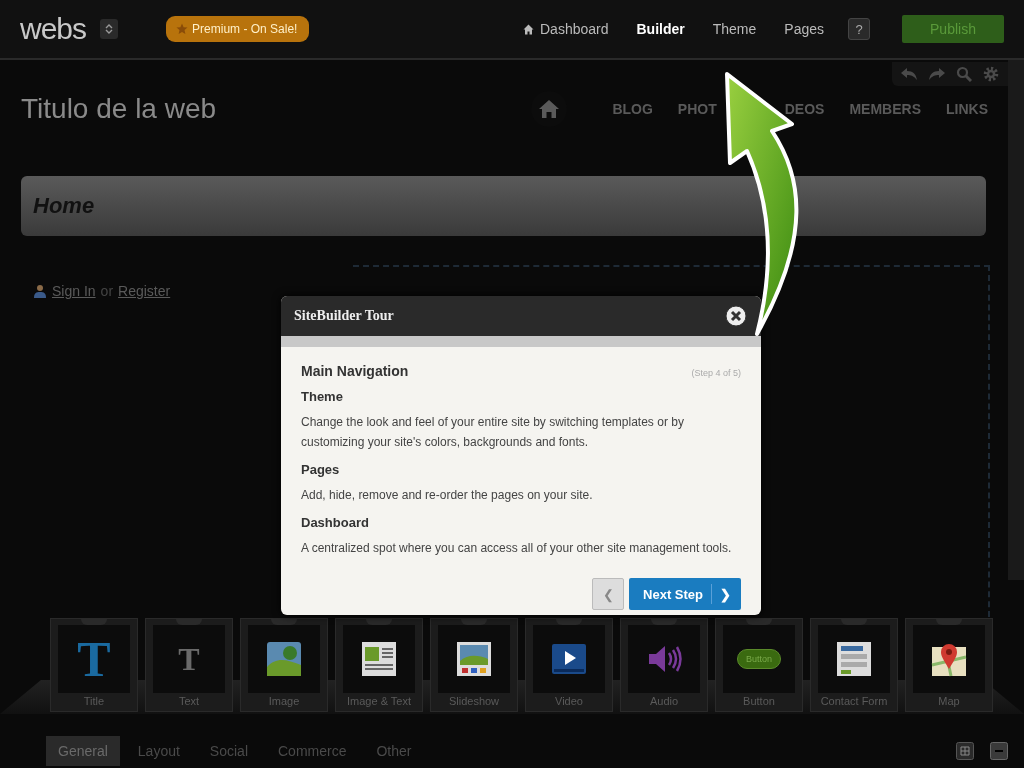  I want to click on widget-label: Text, so click(189, 701).